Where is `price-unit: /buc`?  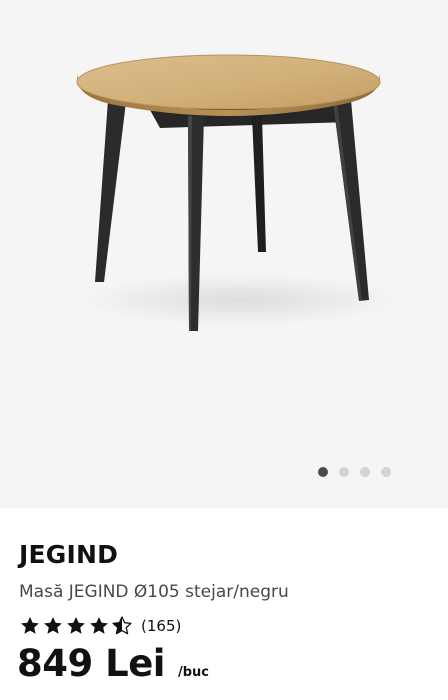 price-unit: /buc is located at coordinates (193, 672).